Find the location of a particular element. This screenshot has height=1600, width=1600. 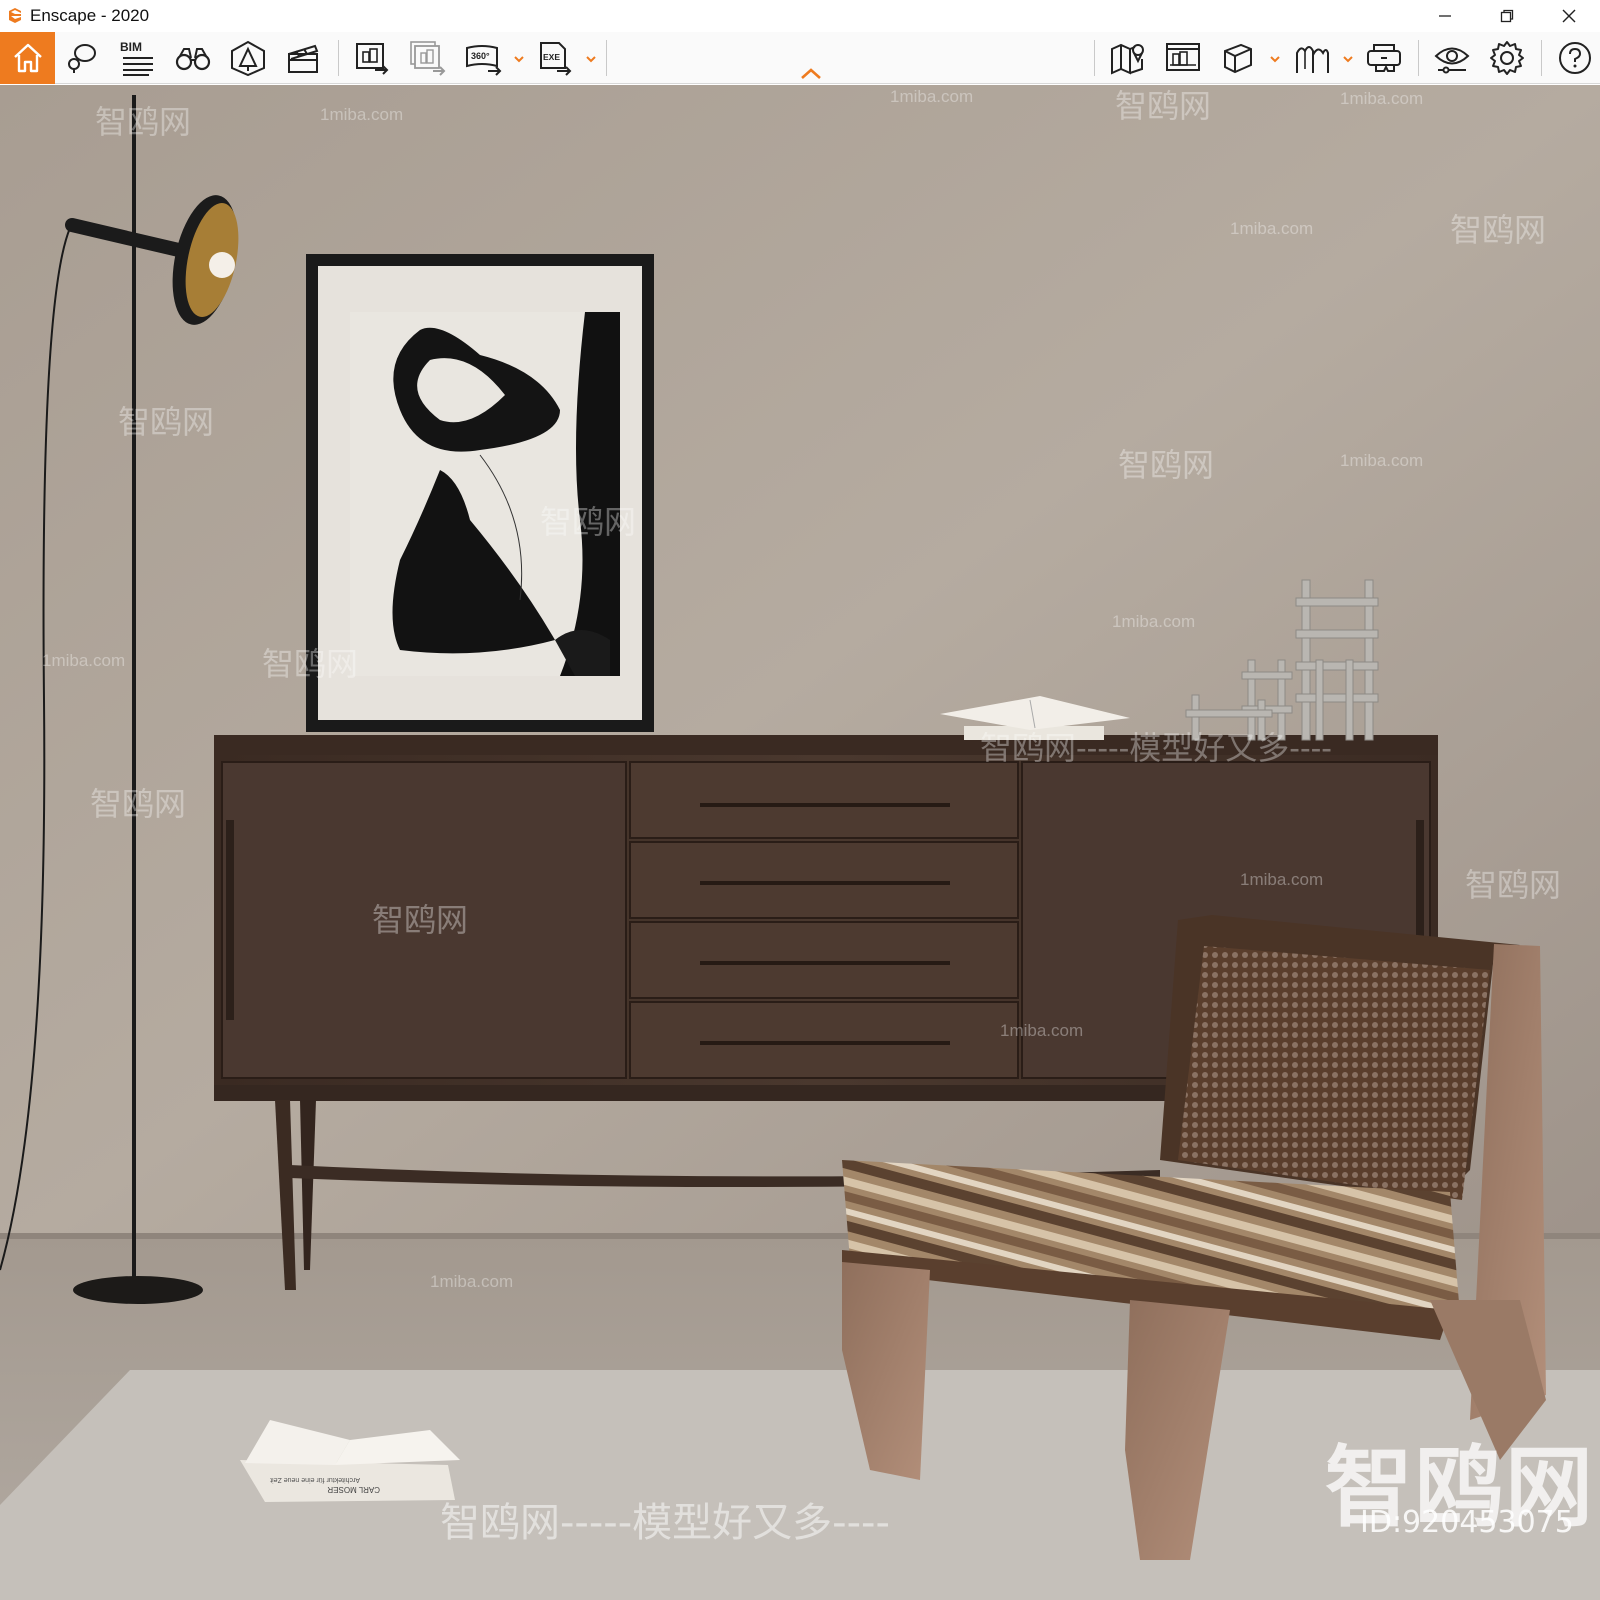

home-button is located at coordinates (27, 58).